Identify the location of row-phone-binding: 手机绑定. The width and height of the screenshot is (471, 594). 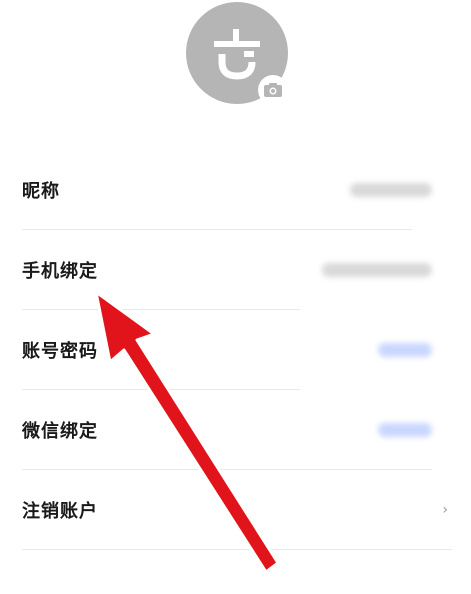
(237, 270).